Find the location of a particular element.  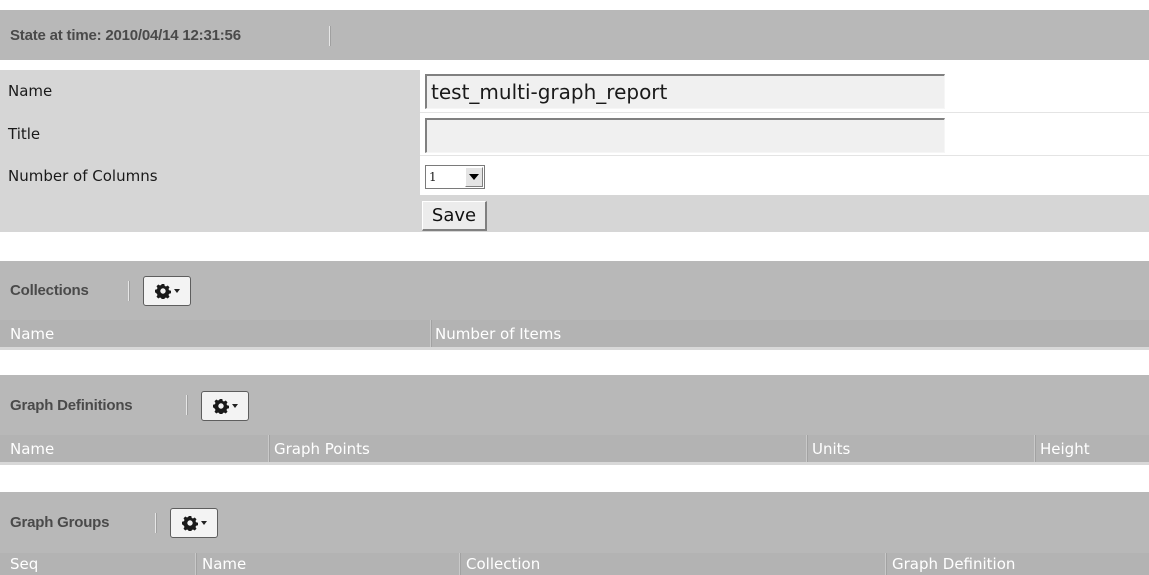

title-field is located at coordinates (685, 135).